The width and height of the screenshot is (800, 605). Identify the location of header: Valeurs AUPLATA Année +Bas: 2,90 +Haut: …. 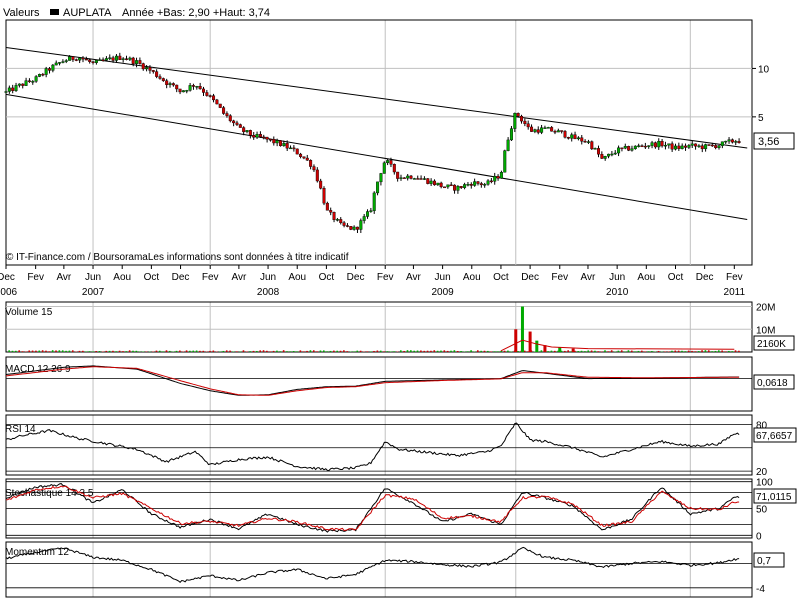
(136, 13).